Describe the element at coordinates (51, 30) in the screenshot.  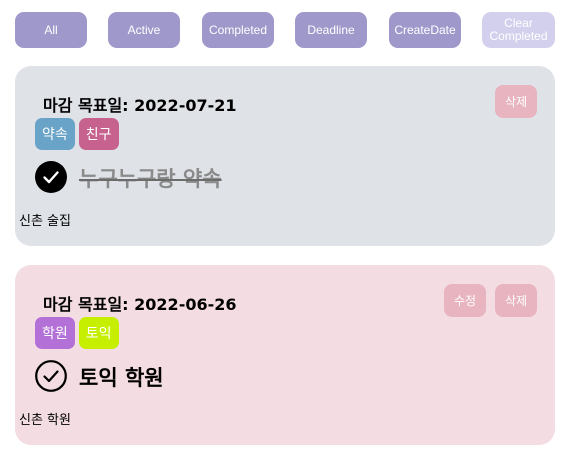
I see `filter-all-button: All` at that location.